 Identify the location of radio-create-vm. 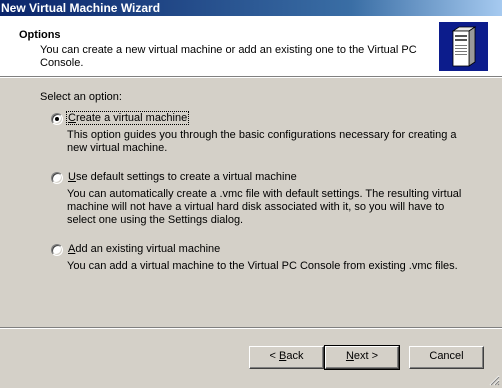
(57, 119).